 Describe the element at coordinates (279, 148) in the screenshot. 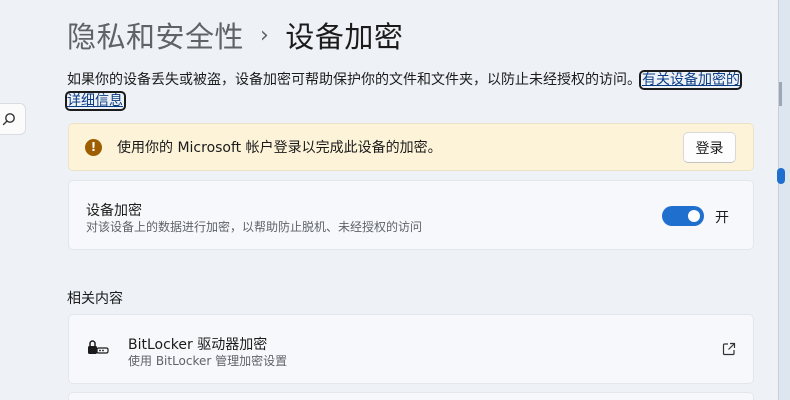

I see `warning-text: 使用你的 Microsoft 帐户登录以完成此设备的加密。` at that location.